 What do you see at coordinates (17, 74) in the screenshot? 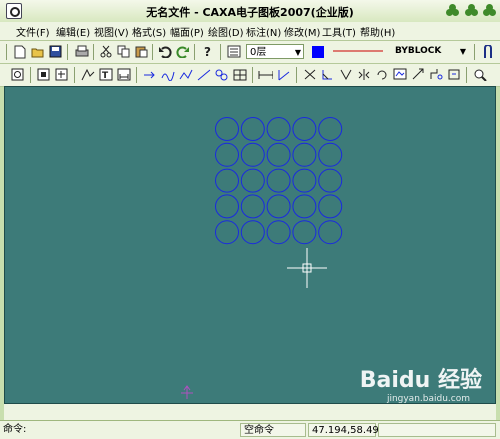
I see `zoom-window-icon` at bounding box center [17, 74].